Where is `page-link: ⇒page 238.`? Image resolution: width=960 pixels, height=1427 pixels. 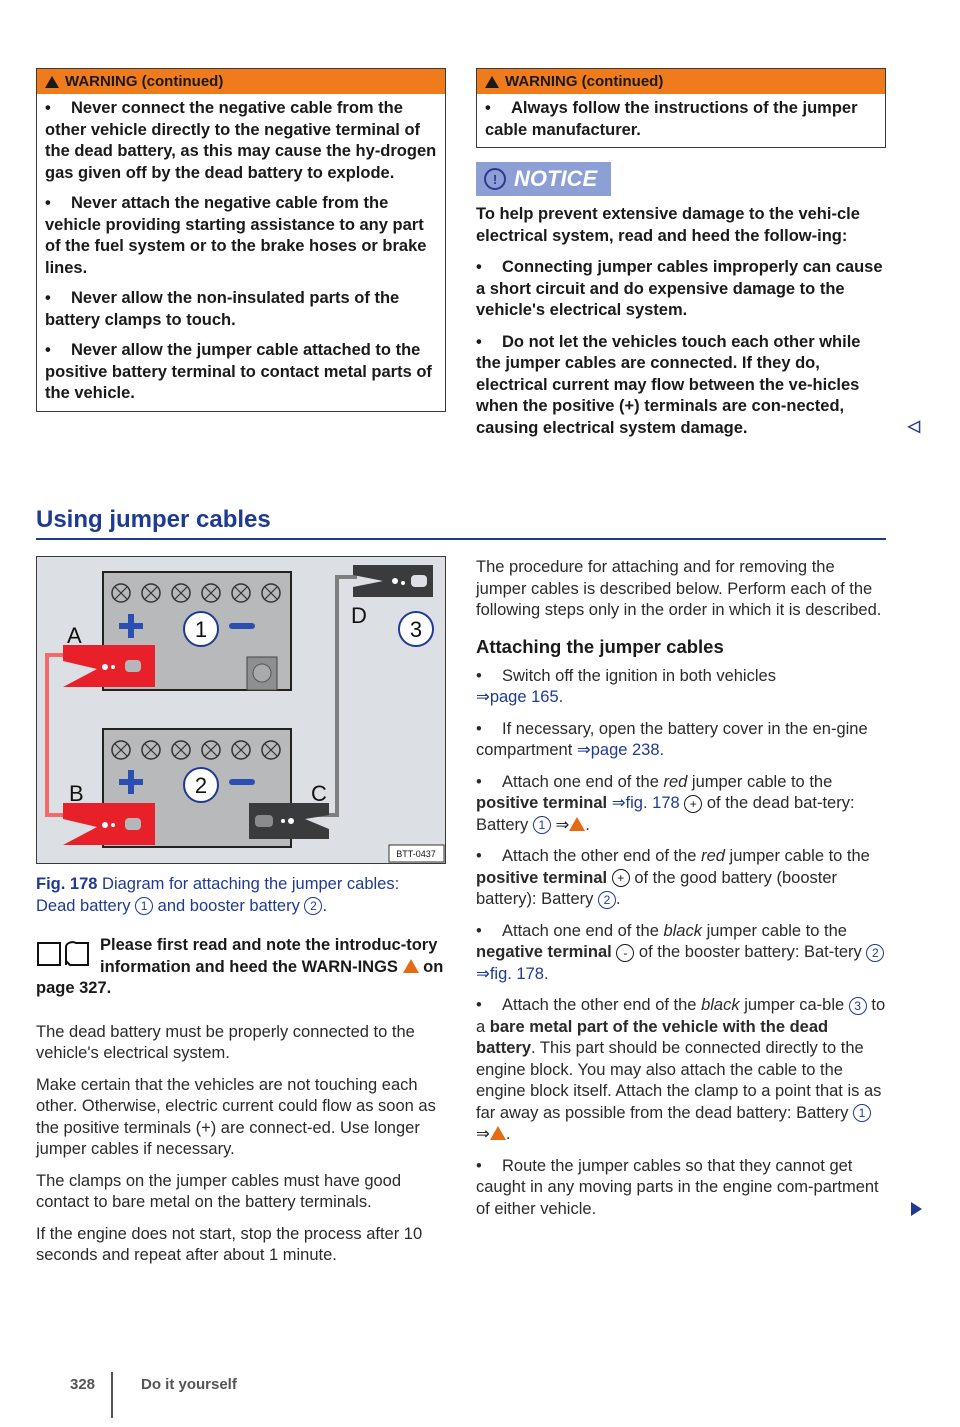 page-link: ⇒page 238. is located at coordinates (620, 750).